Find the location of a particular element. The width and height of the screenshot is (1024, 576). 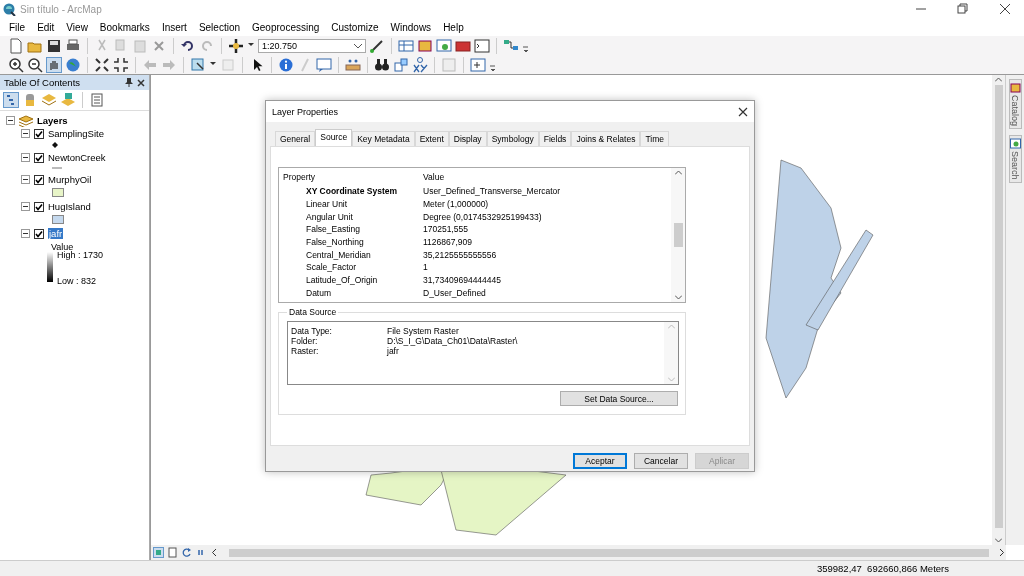

property-cell-text: Latitude_Of_Origin is located at coordinates (342, 280).